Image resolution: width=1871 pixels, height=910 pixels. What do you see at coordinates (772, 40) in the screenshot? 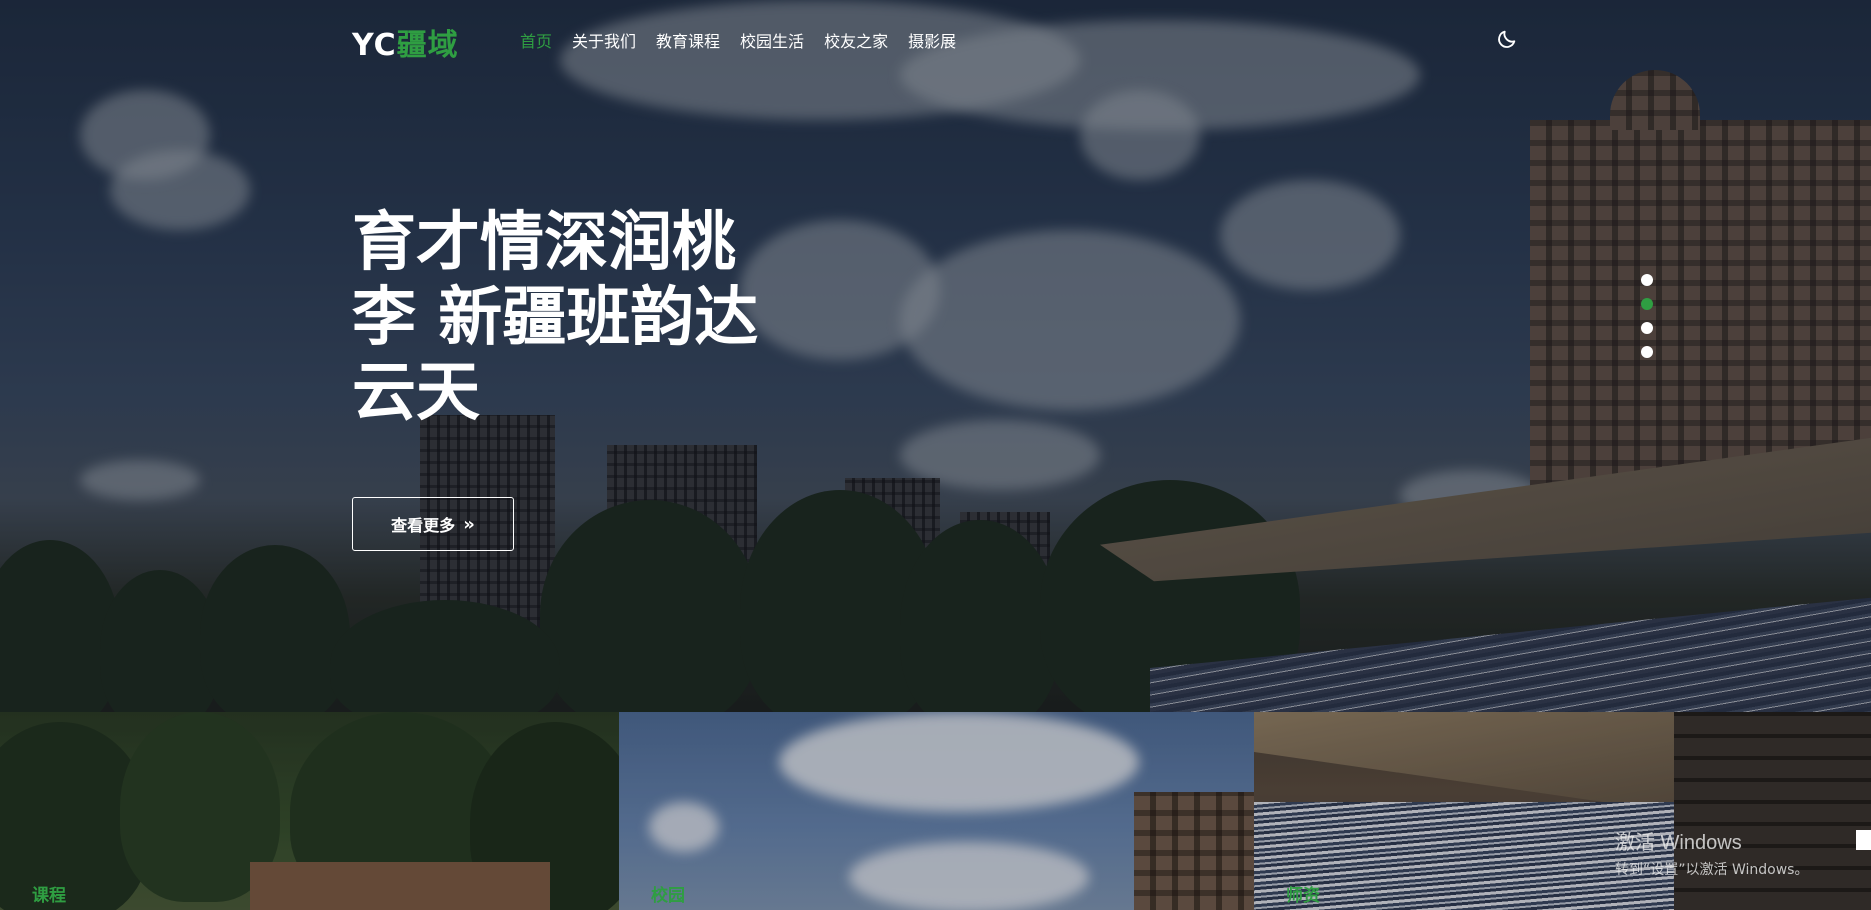
I see `nav-item-campus-life: 校园生活` at bounding box center [772, 40].